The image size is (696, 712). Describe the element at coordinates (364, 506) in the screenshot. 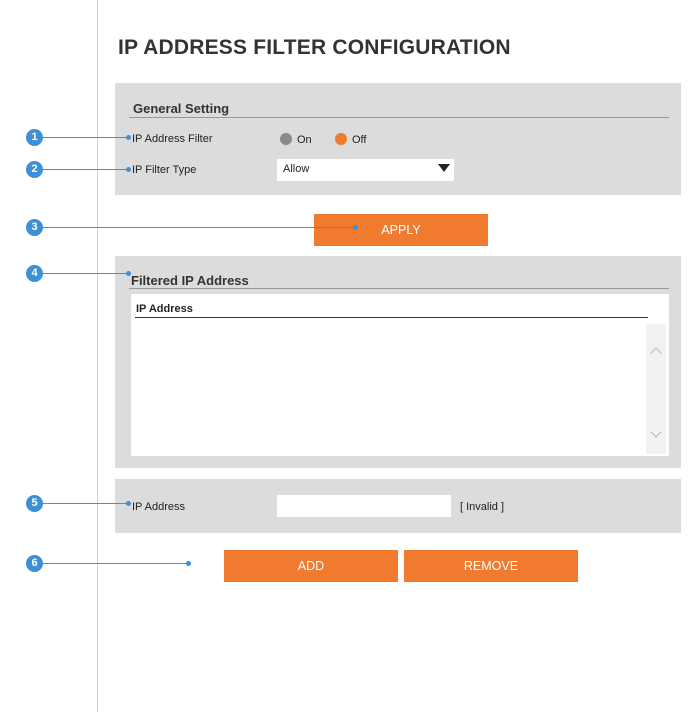

I see `ip-address-input` at that location.